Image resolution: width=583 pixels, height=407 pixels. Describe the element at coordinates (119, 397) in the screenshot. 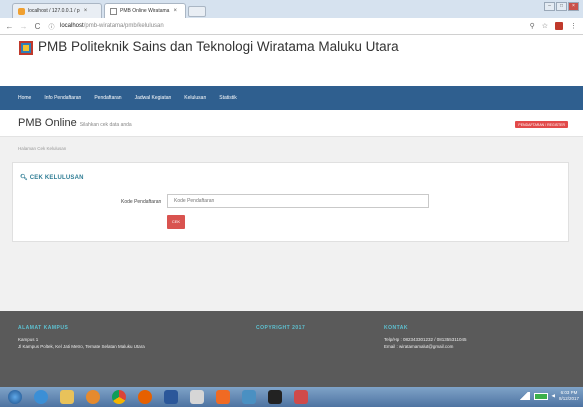

I see `chrome-icon` at that location.